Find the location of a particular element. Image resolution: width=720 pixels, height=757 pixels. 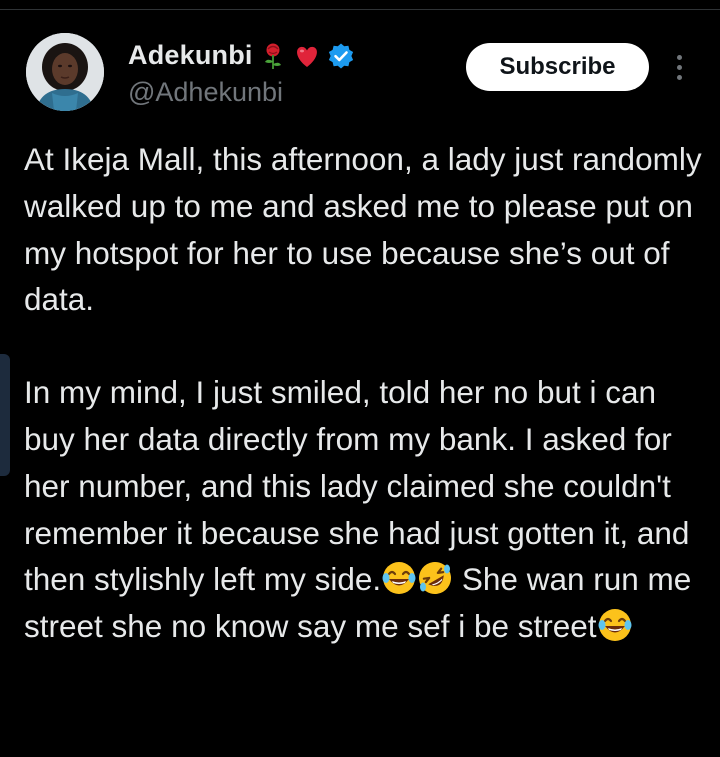

rolling-laughing-icon is located at coordinates (435, 578).